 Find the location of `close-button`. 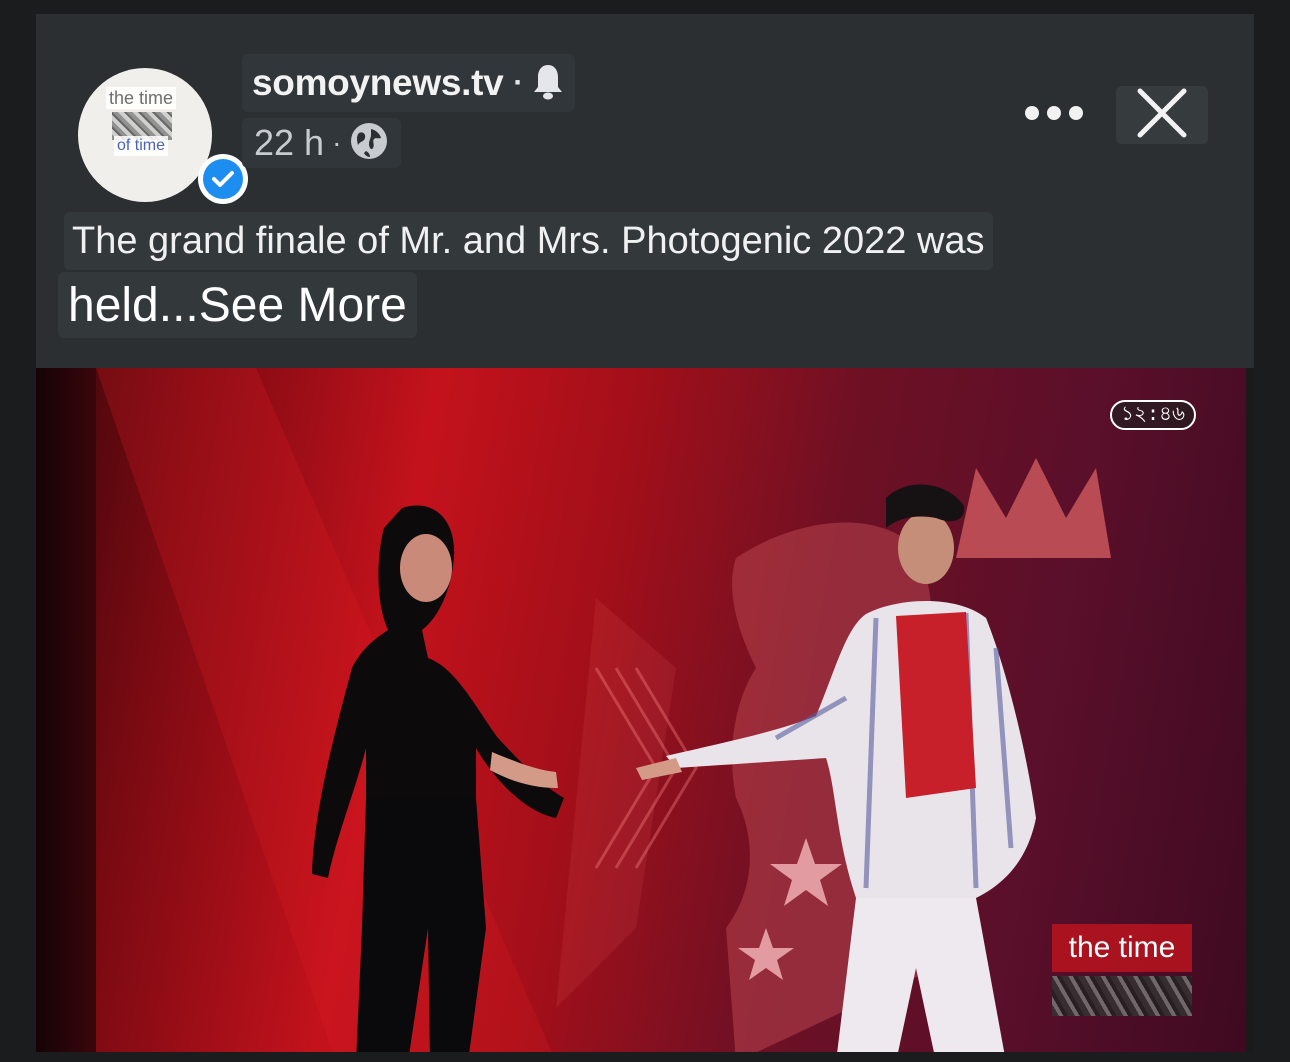

close-button is located at coordinates (1162, 115).